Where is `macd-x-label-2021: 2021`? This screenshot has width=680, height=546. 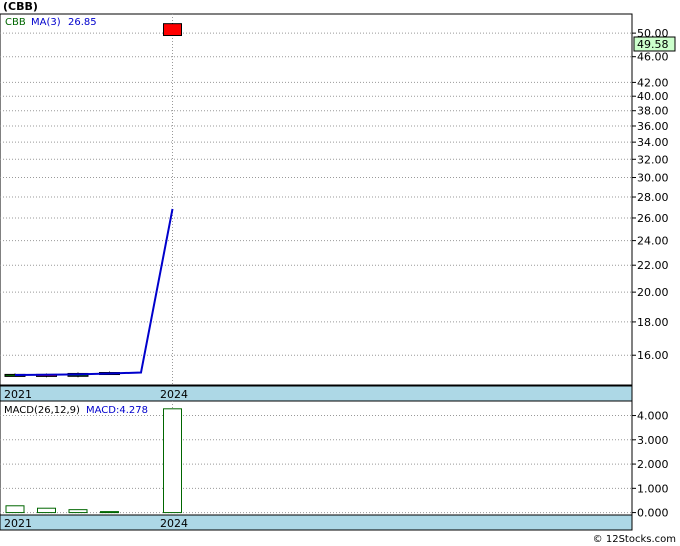
macd-x-label-2021: 2021 is located at coordinates (18, 523).